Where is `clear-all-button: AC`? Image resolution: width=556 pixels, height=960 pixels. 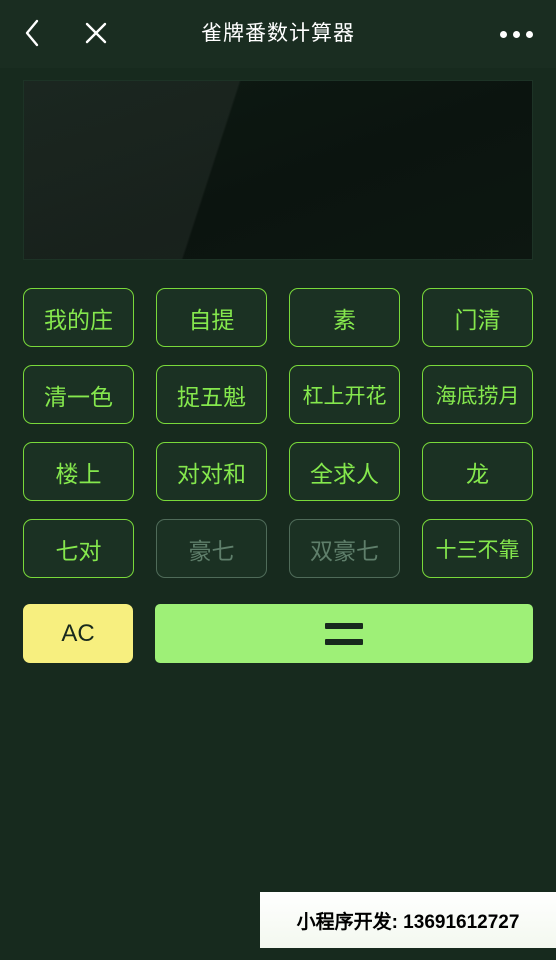 clear-all-button: AC is located at coordinates (78, 633).